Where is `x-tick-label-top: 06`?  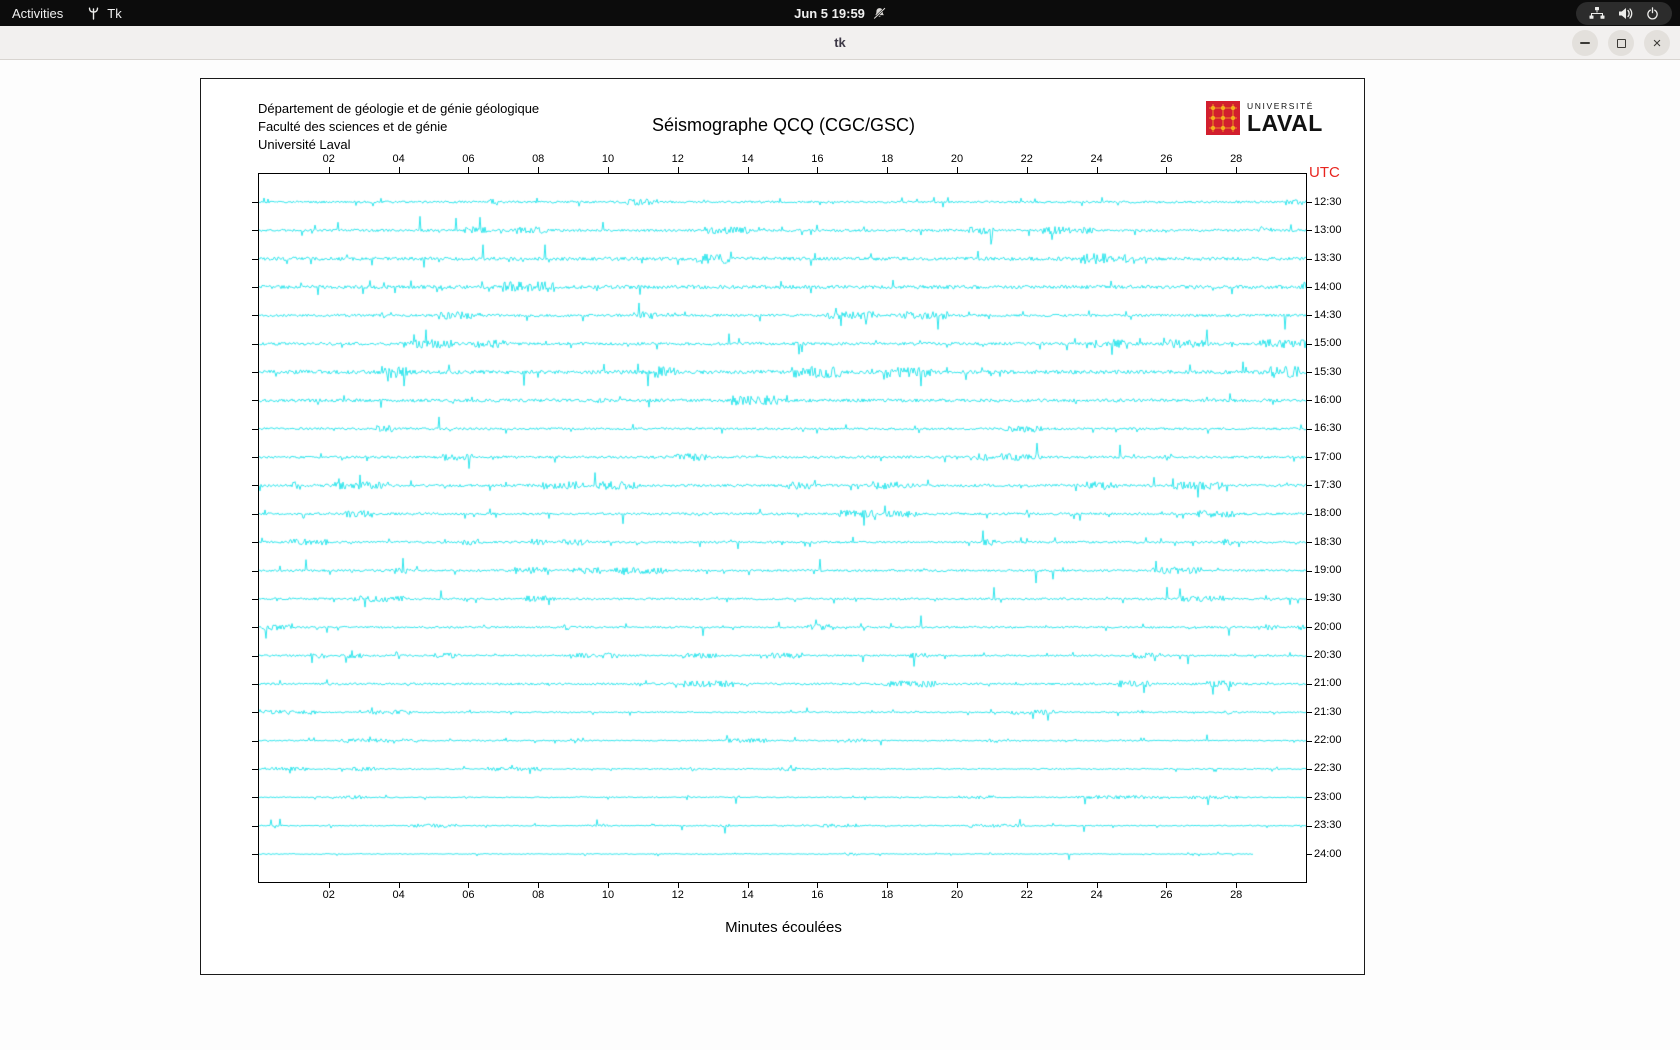
x-tick-label-top: 06 is located at coordinates (468, 159).